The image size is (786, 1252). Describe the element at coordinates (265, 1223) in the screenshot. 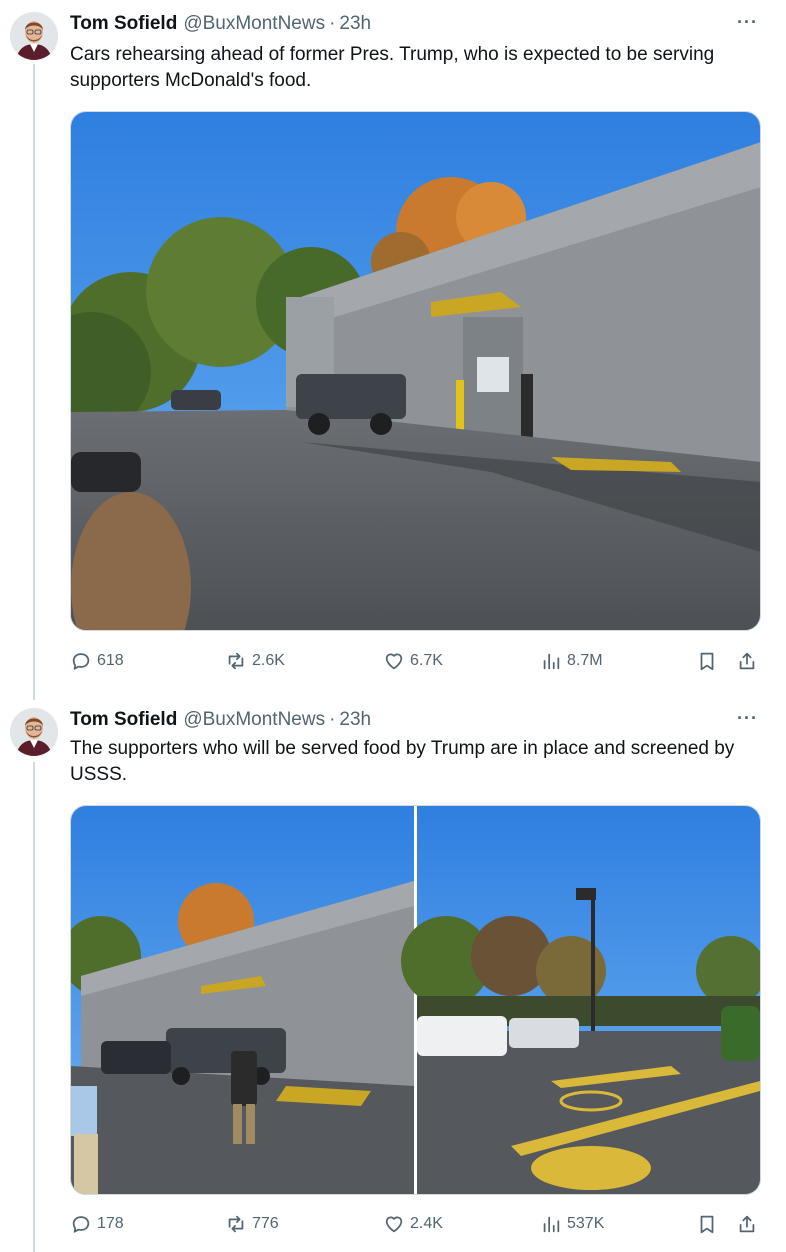

I see `repost-count: 776` at that location.